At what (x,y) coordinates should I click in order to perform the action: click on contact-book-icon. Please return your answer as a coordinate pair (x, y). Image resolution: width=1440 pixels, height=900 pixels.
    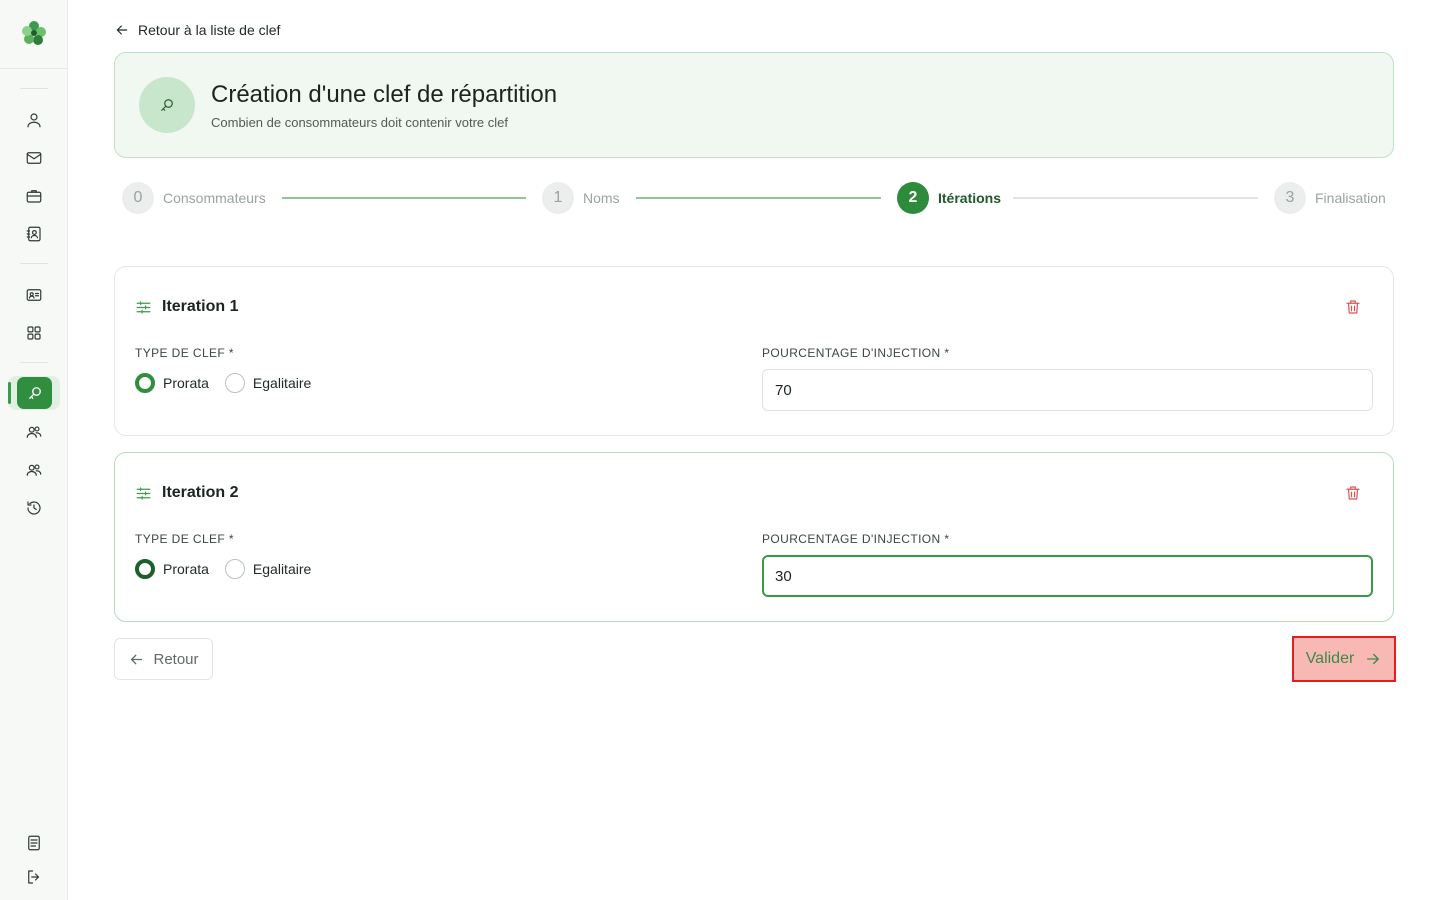
    Looking at the image, I should click on (34, 234).